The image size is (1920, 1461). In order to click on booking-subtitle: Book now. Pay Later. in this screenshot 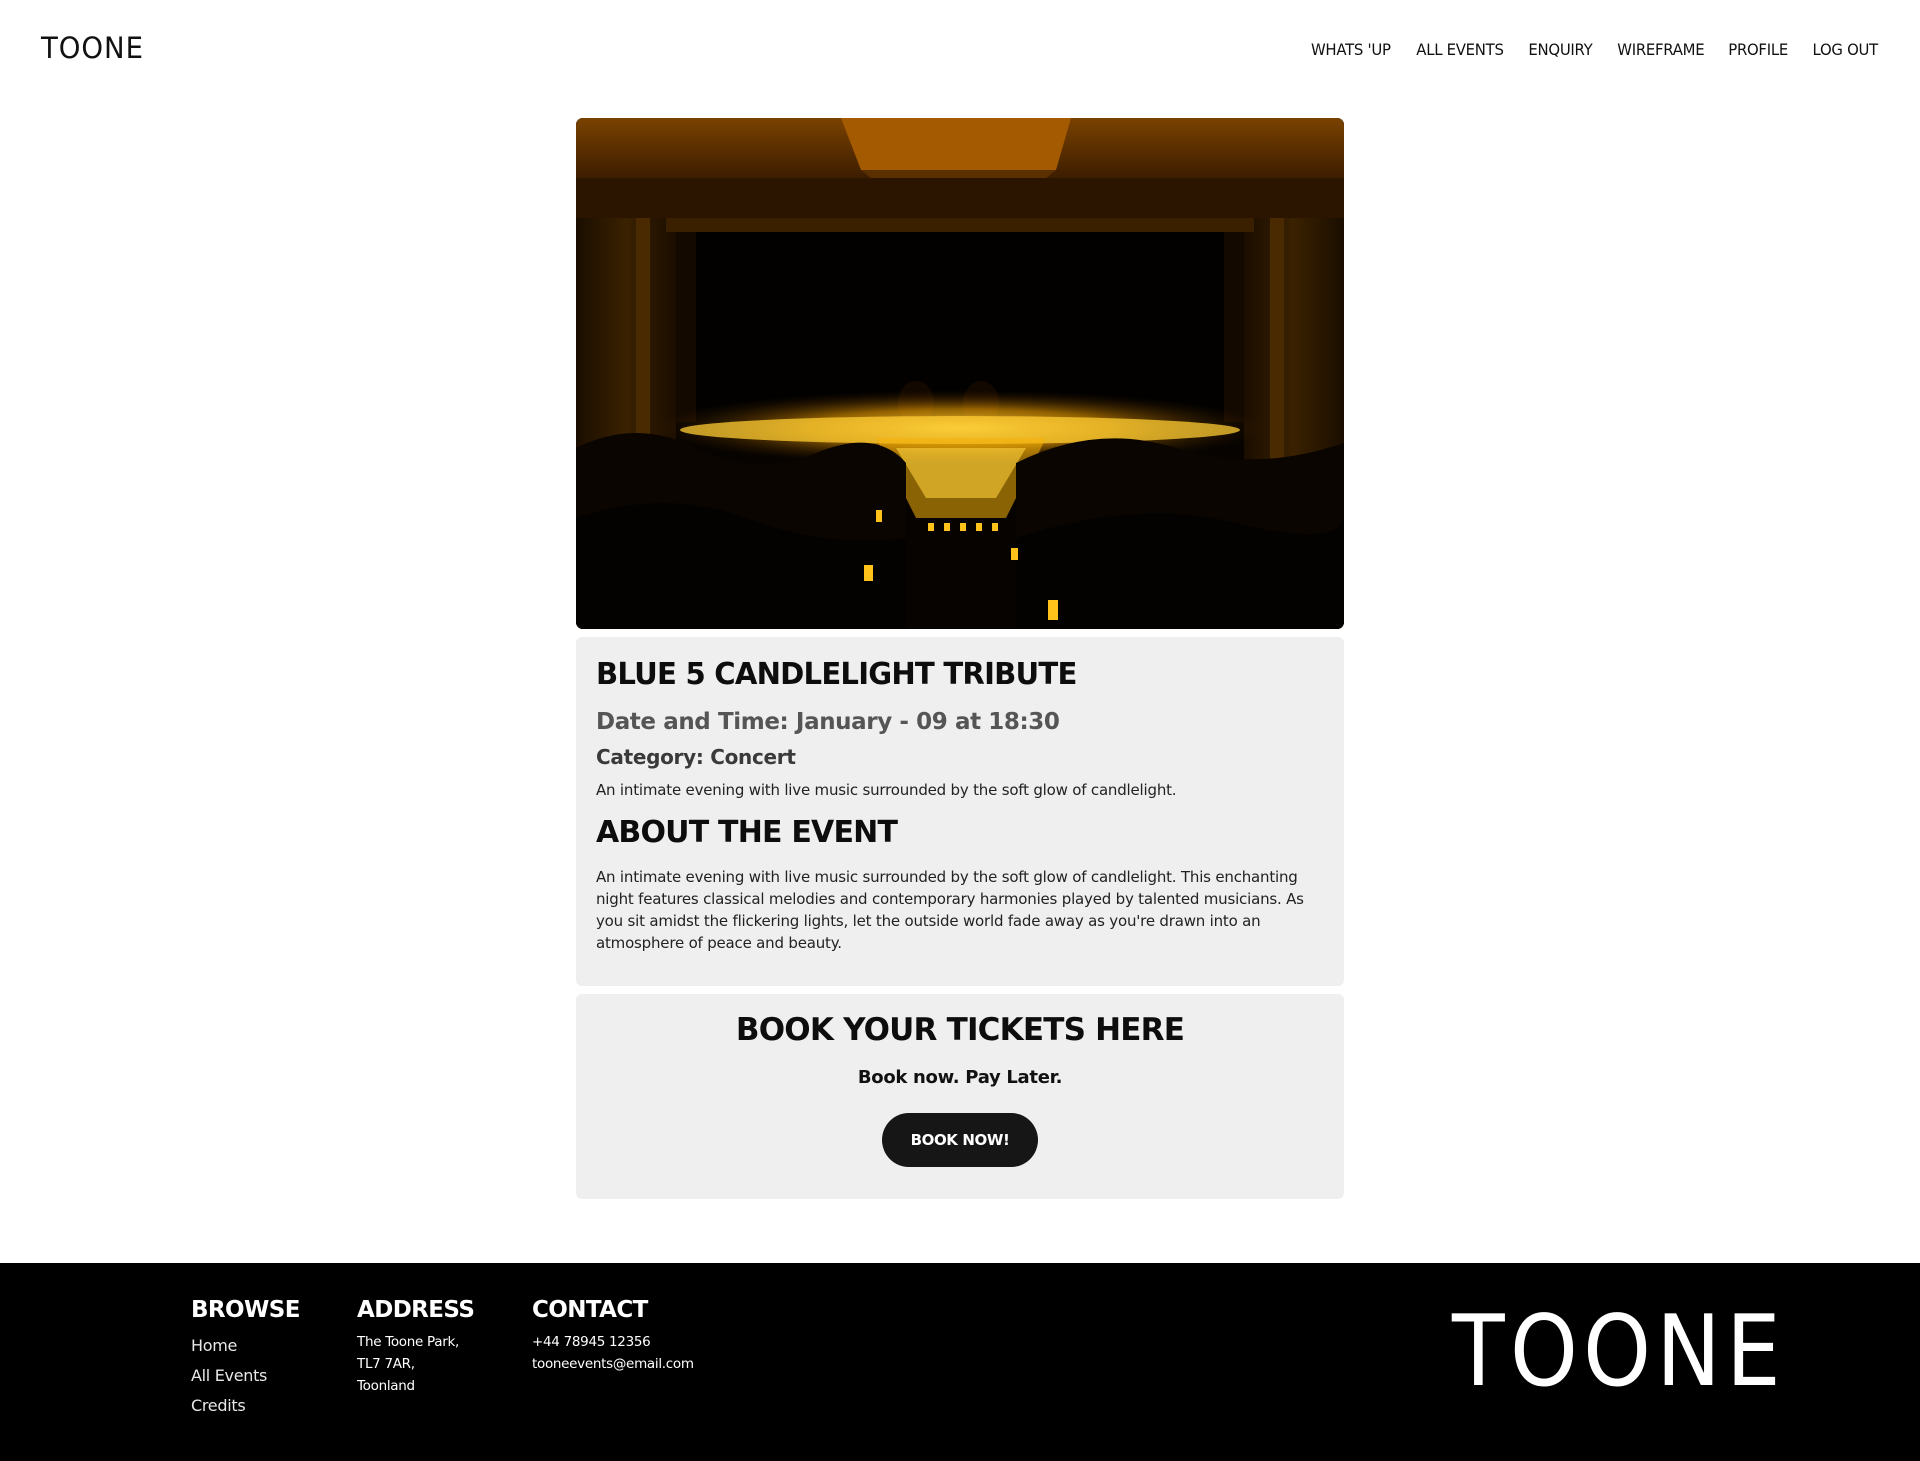, I will do `click(960, 1077)`.